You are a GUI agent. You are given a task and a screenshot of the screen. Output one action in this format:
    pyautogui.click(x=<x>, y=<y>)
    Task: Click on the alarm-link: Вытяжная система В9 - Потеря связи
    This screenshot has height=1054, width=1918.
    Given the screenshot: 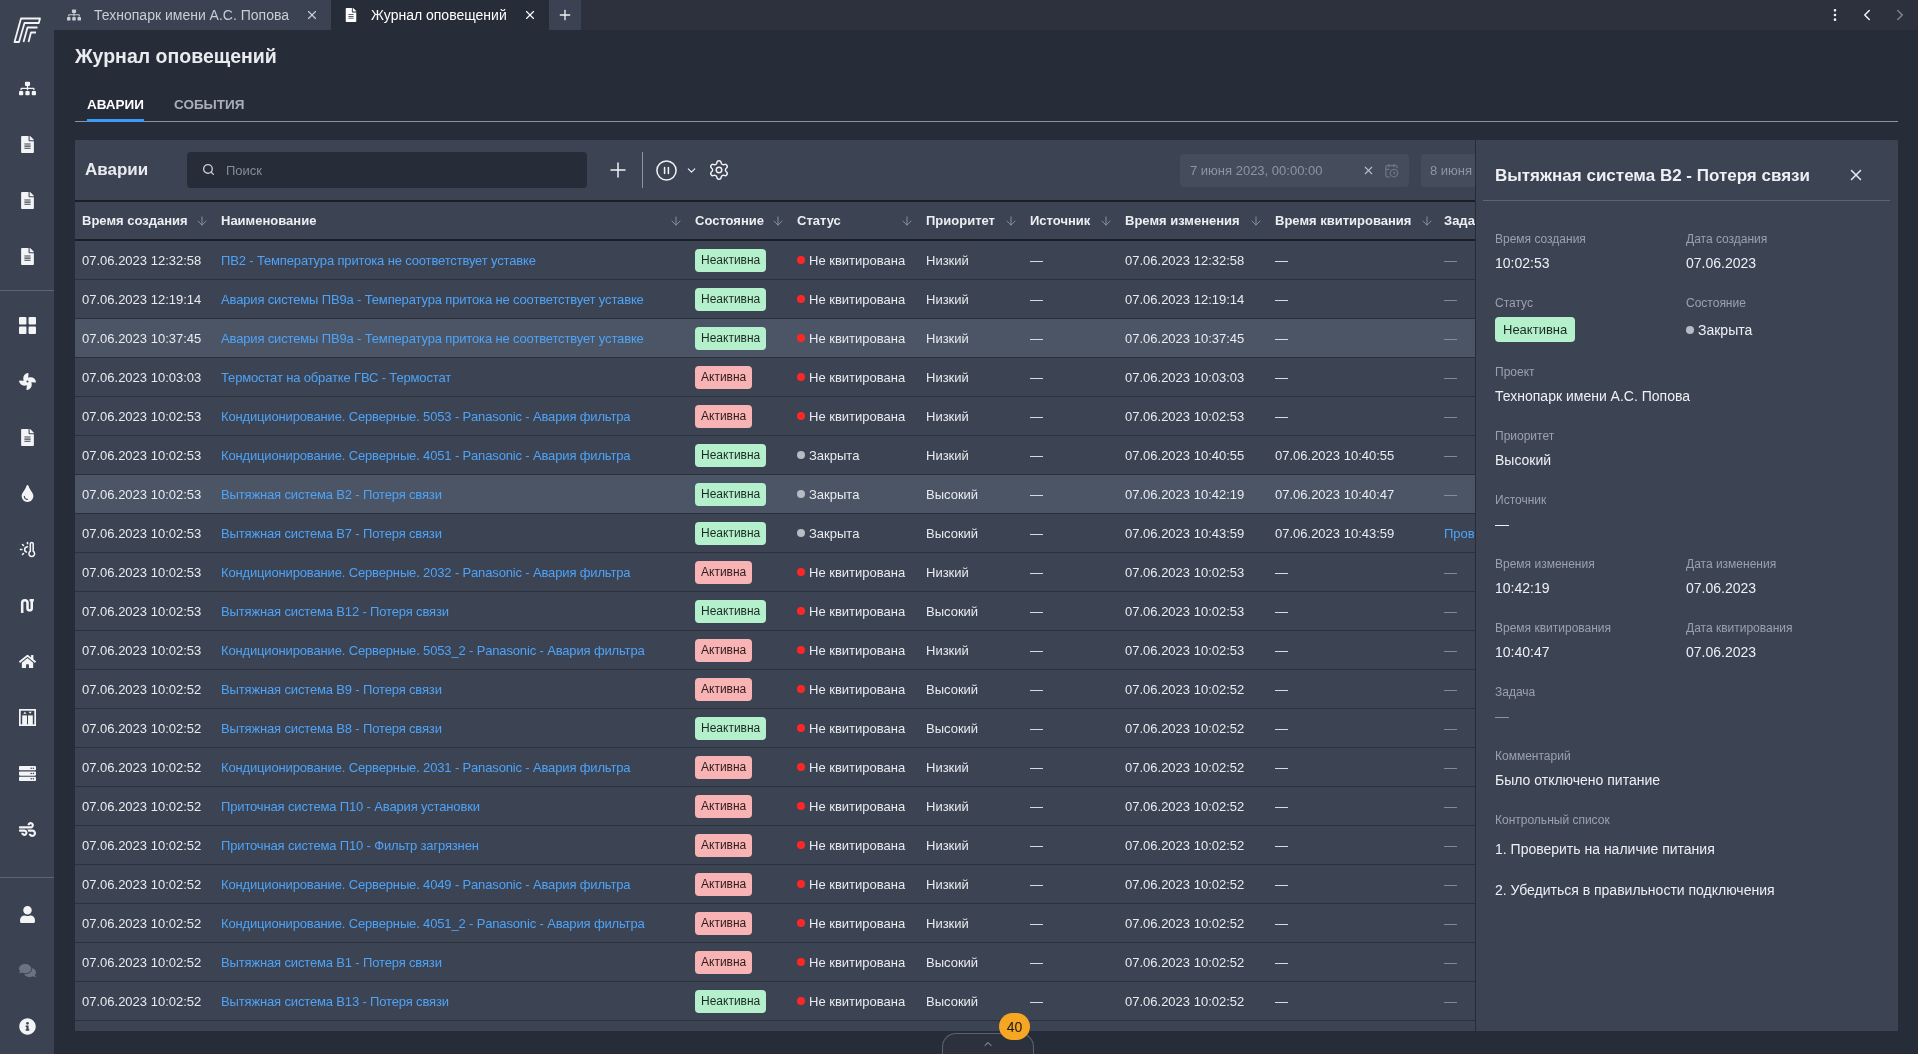 What is the action you would take?
    pyautogui.click(x=331, y=689)
    